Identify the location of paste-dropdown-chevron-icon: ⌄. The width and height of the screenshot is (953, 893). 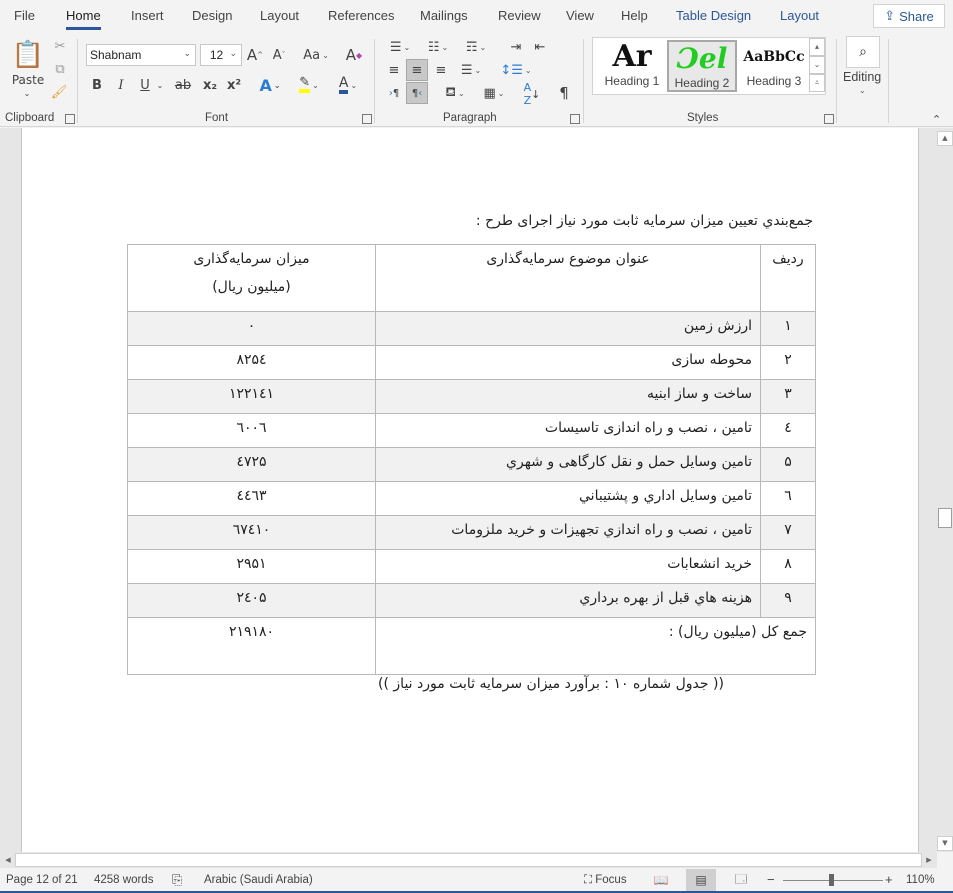
(27, 93).